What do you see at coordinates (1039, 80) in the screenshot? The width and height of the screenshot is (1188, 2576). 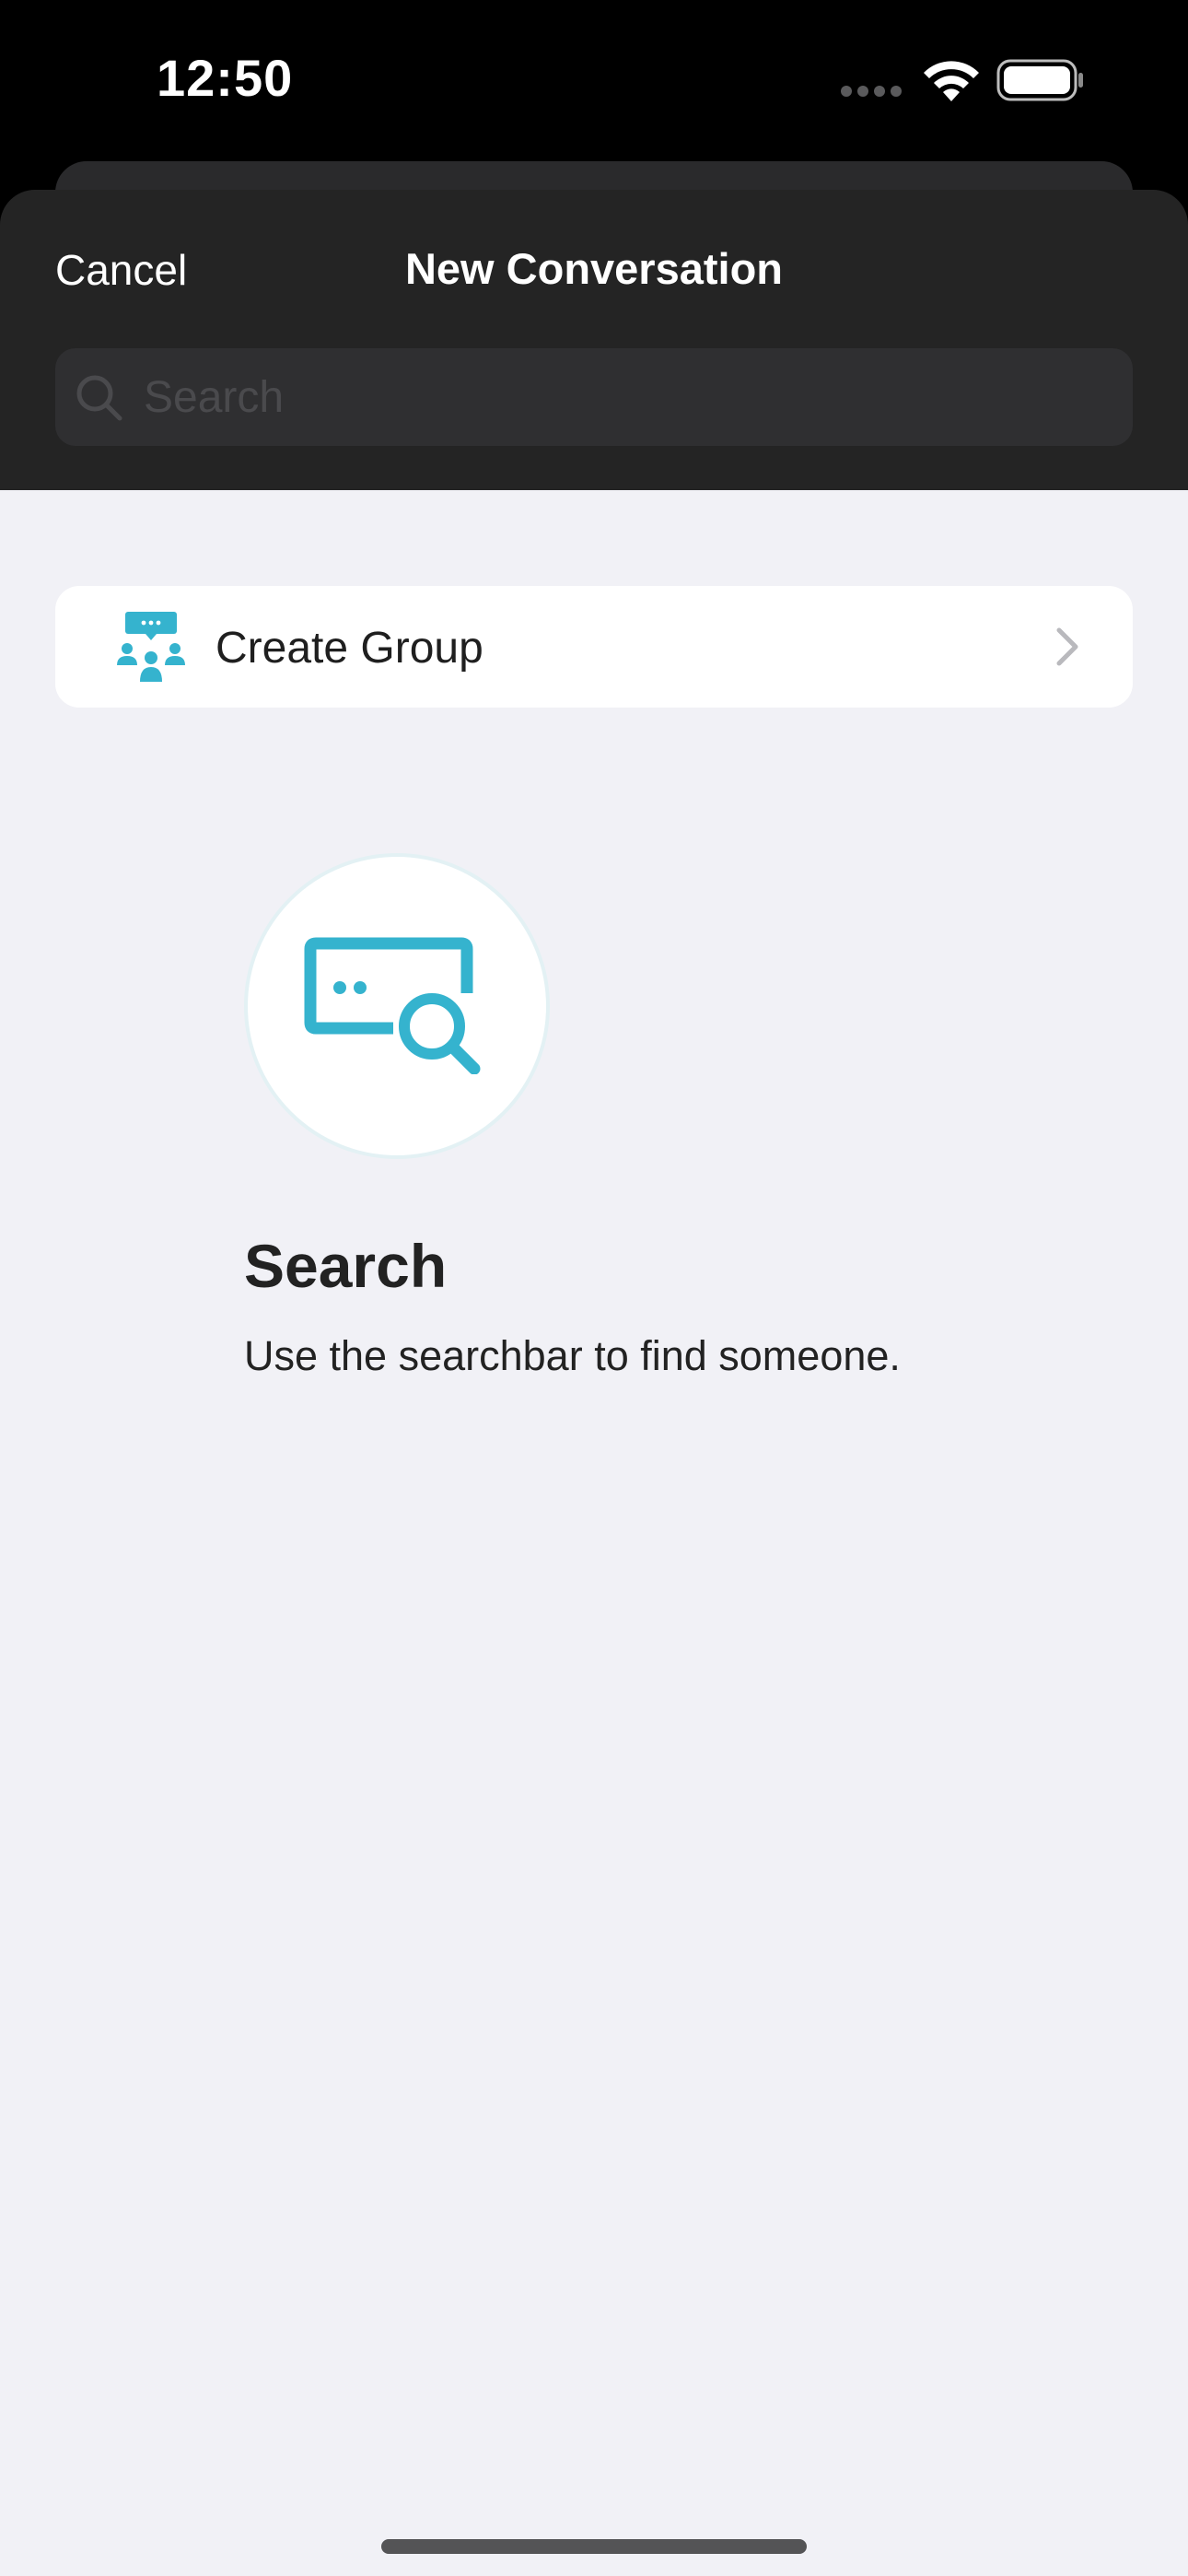 I see `battery-icon` at bounding box center [1039, 80].